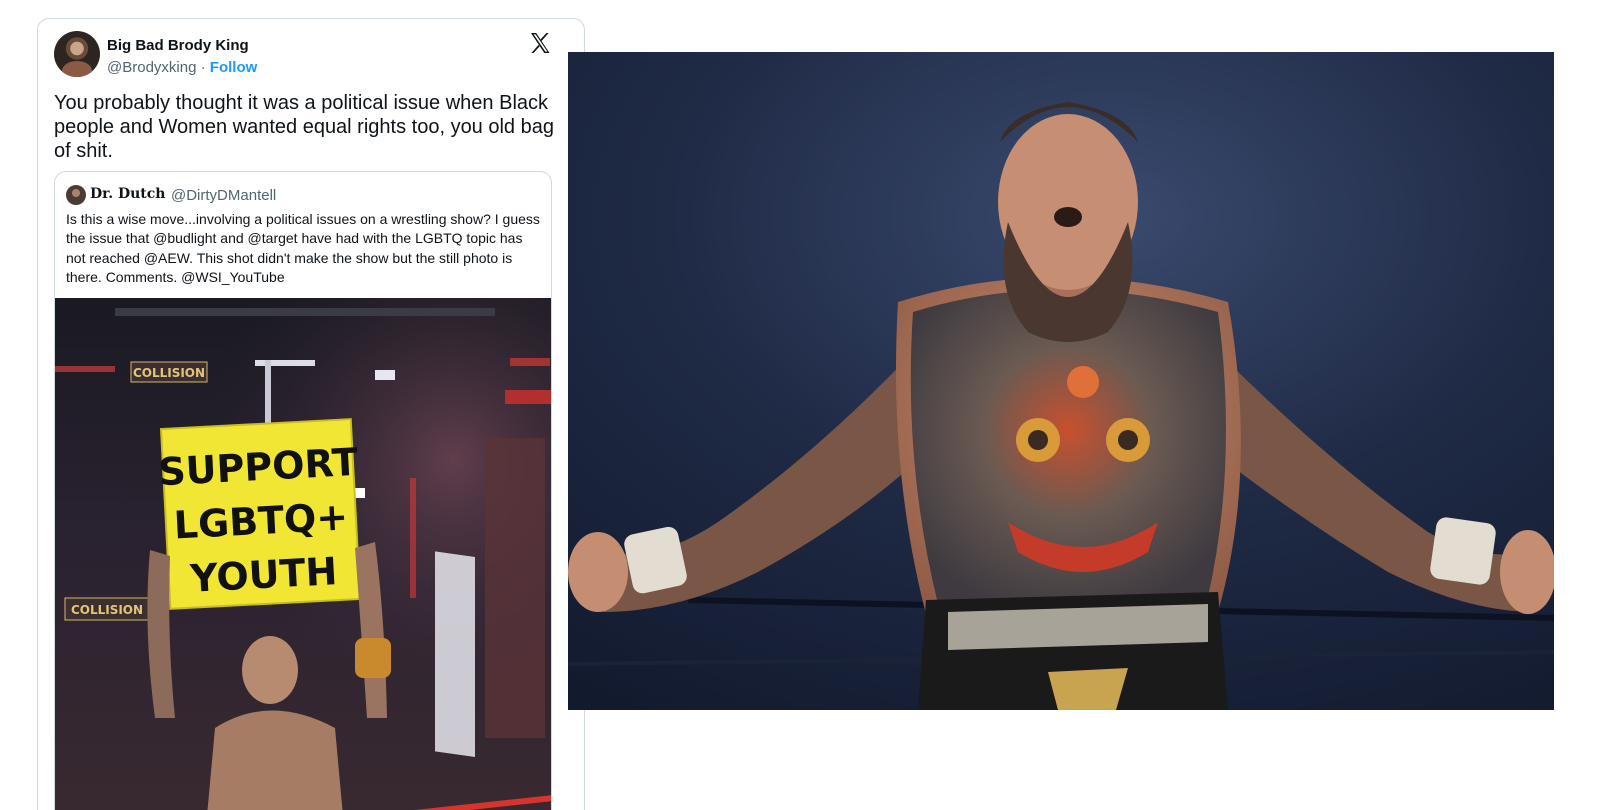 The height and width of the screenshot is (810, 1623). I want to click on author-avatar, so click(77, 54).